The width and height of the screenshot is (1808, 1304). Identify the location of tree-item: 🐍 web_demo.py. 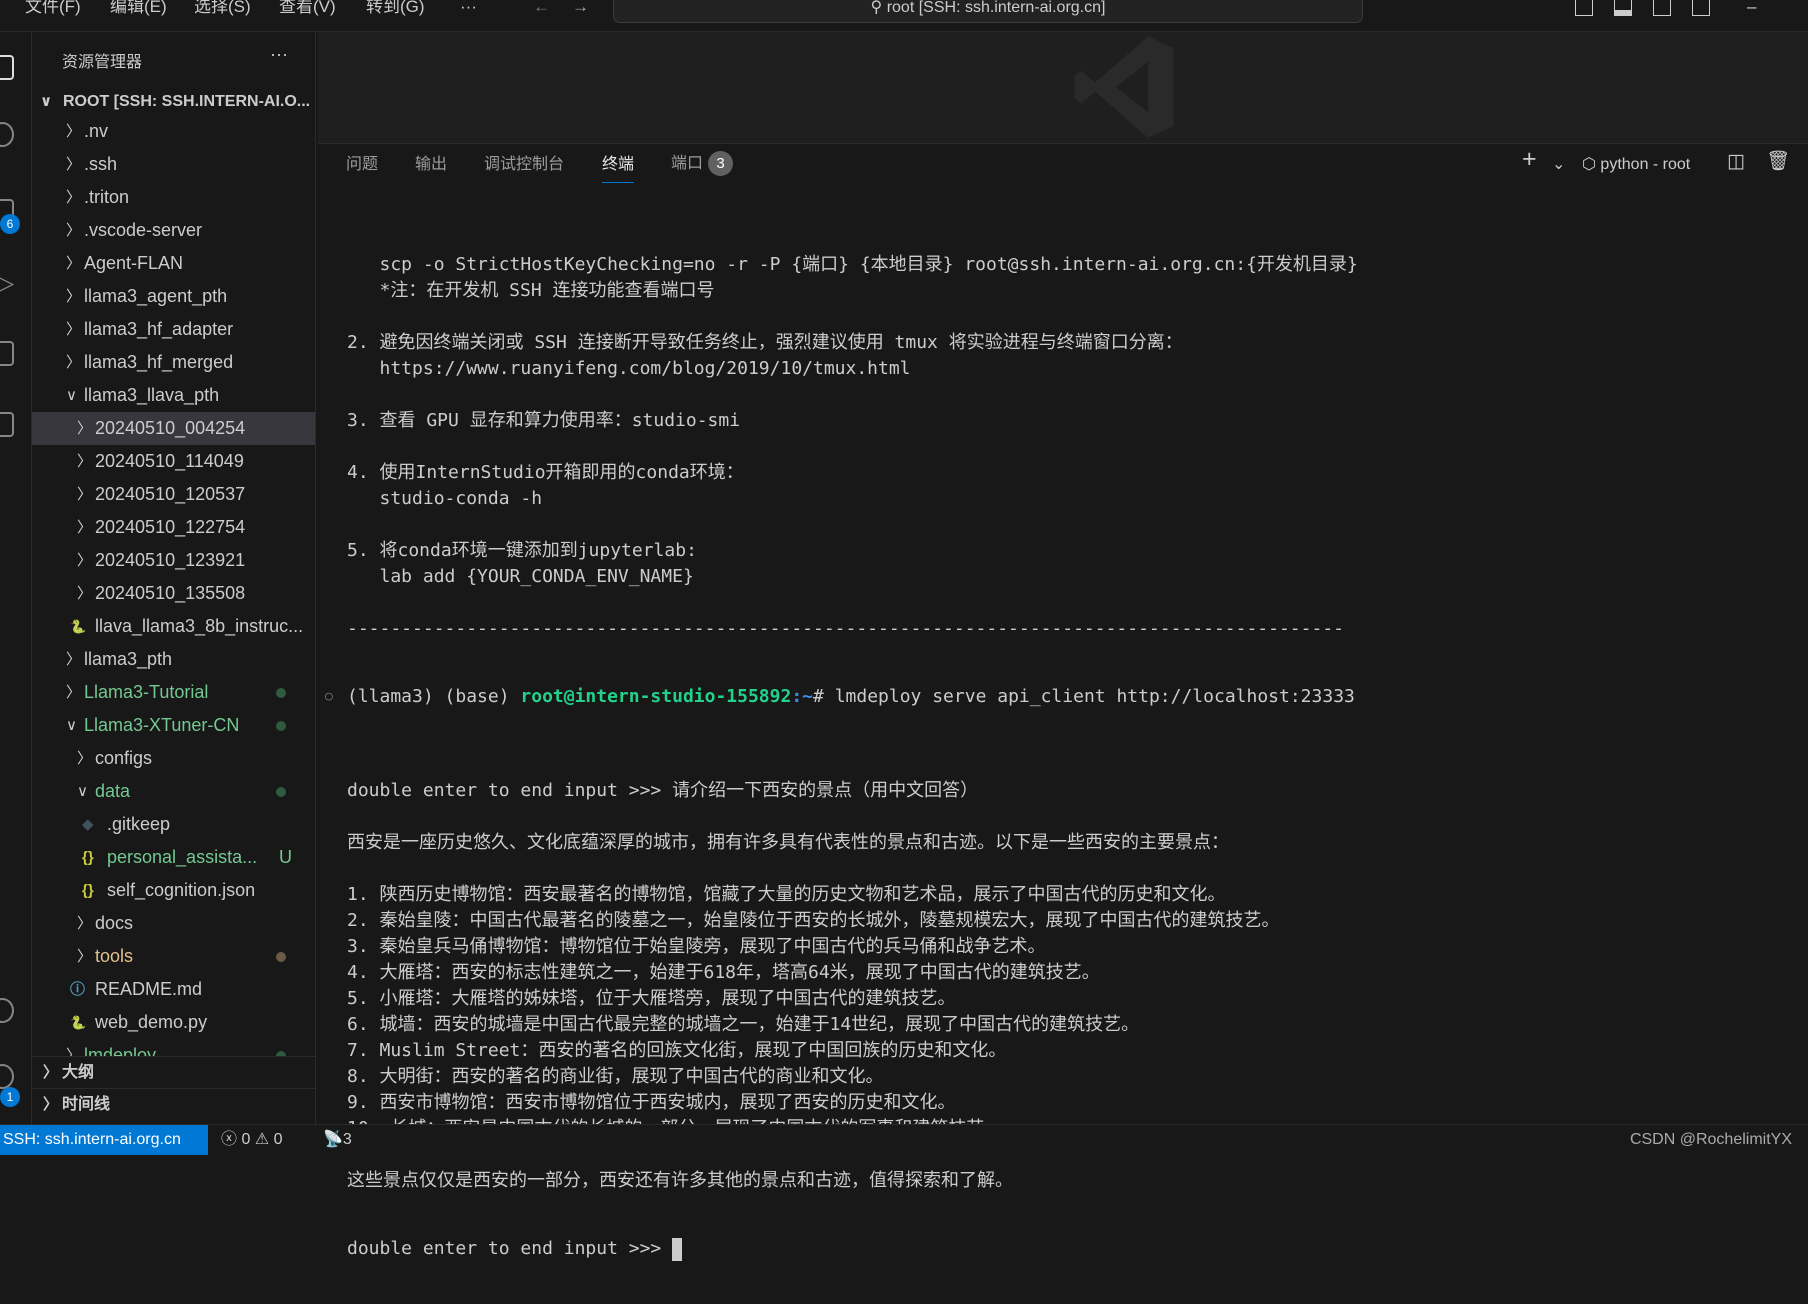
(173, 1022).